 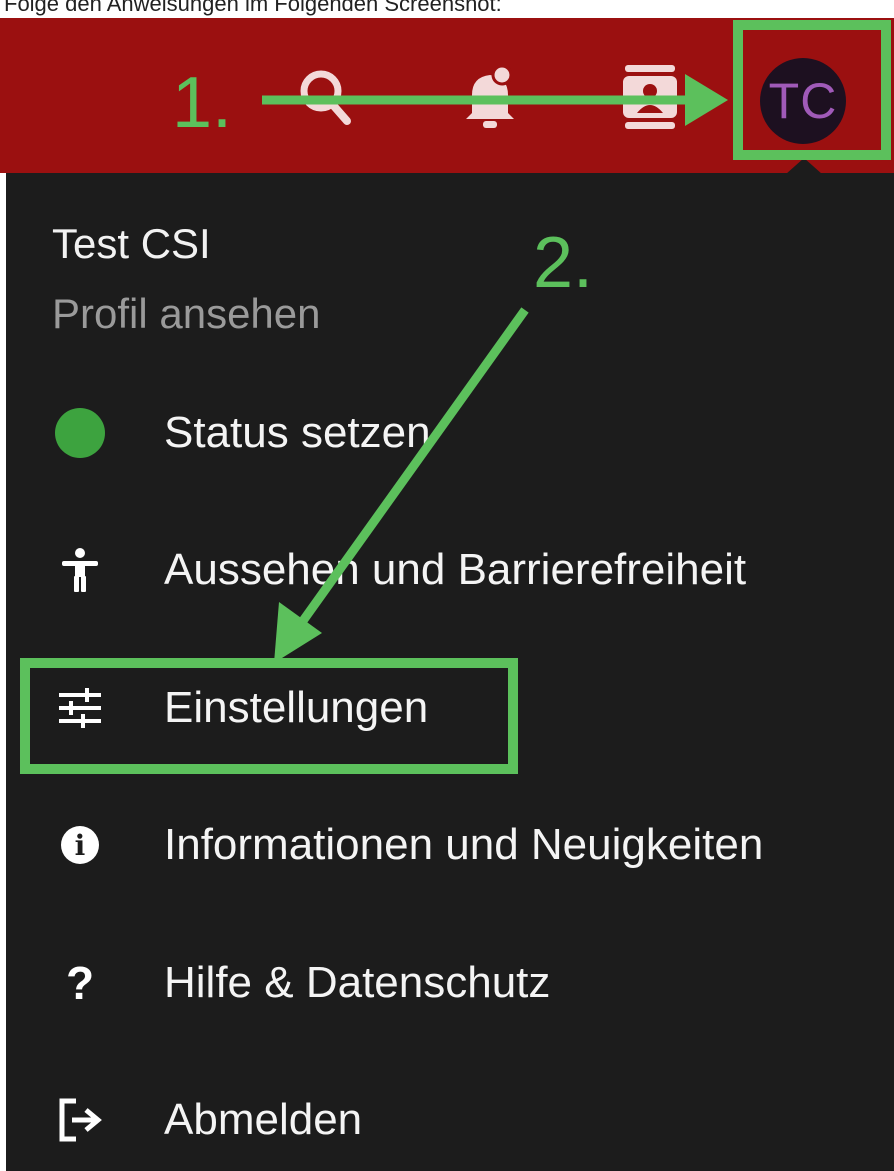 I want to click on menu-caret, so click(x=804, y=166).